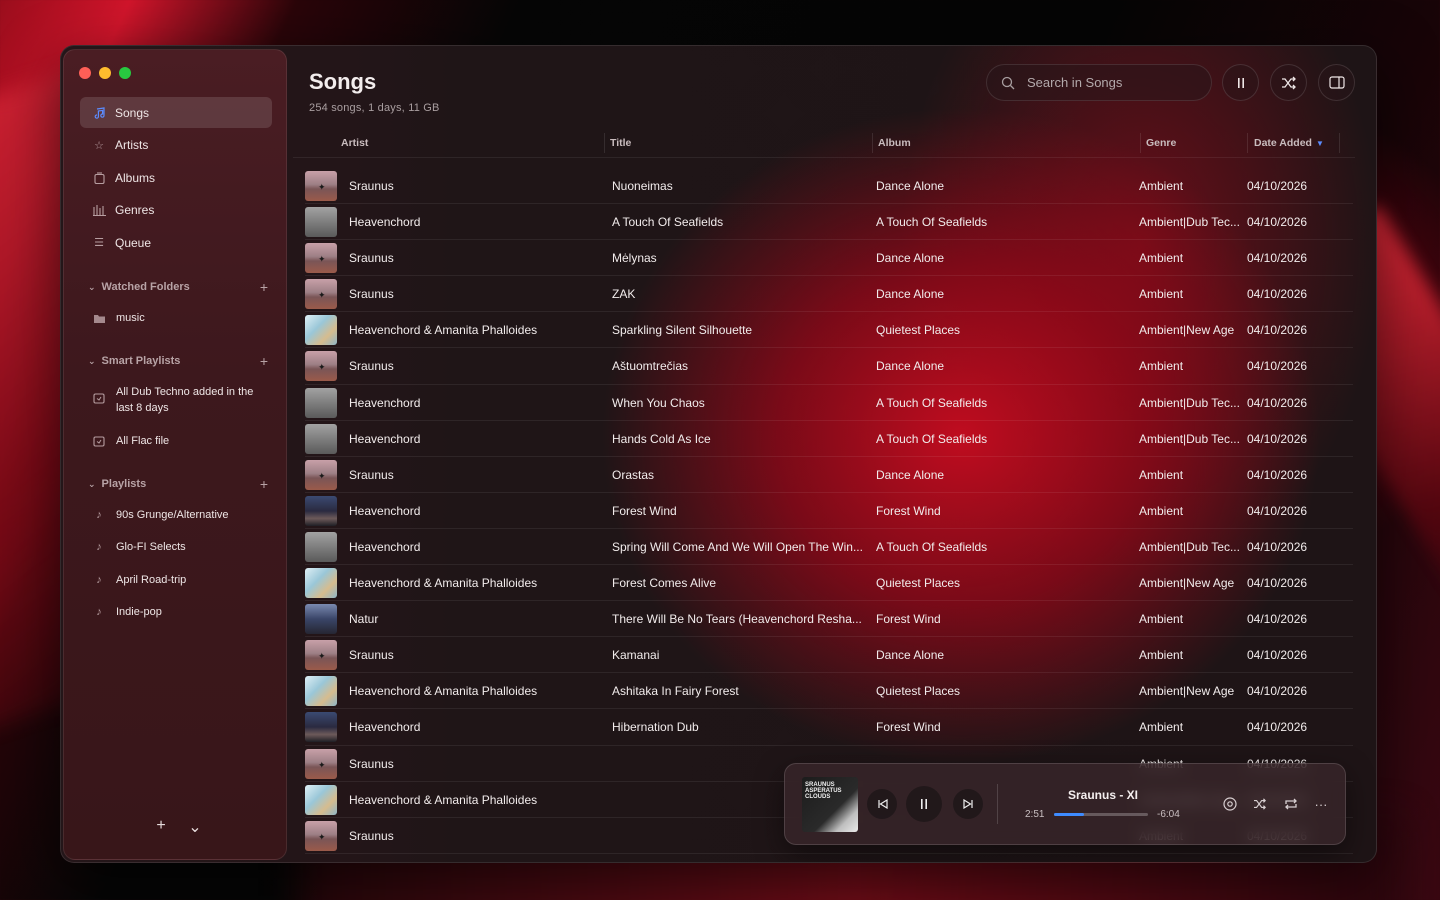  What do you see at coordinates (185, 400) in the screenshot?
I see `smart-playlist-label: All Dub Techno added in the last 8 days` at bounding box center [185, 400].